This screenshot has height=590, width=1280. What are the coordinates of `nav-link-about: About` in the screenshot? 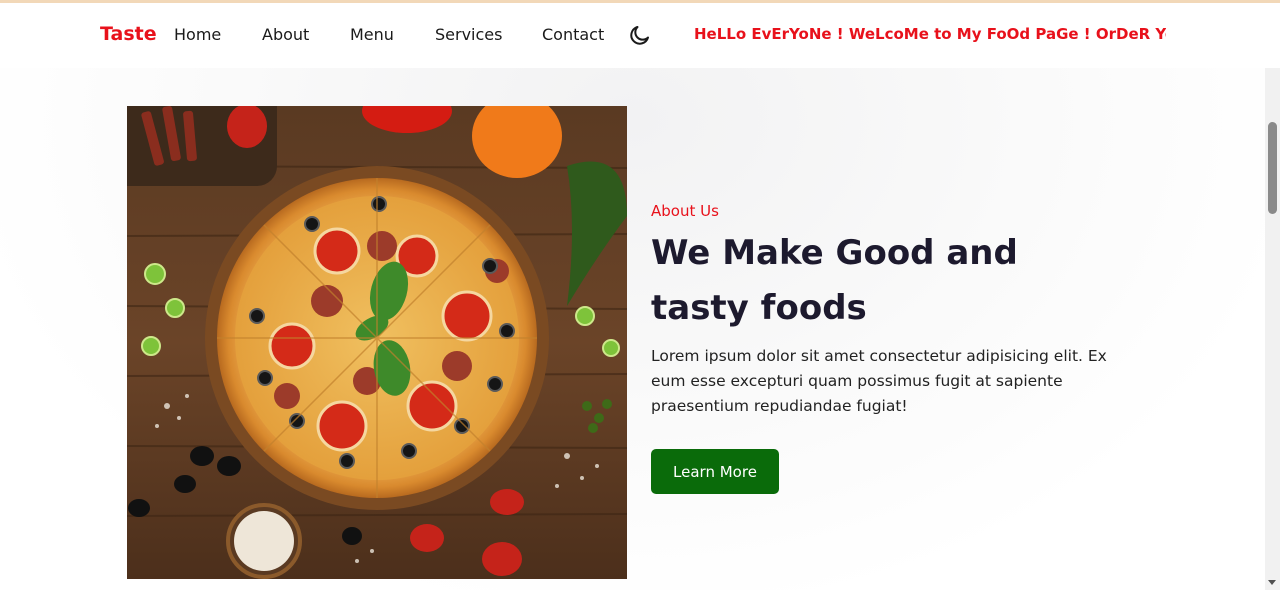 It's located at (285, 34).